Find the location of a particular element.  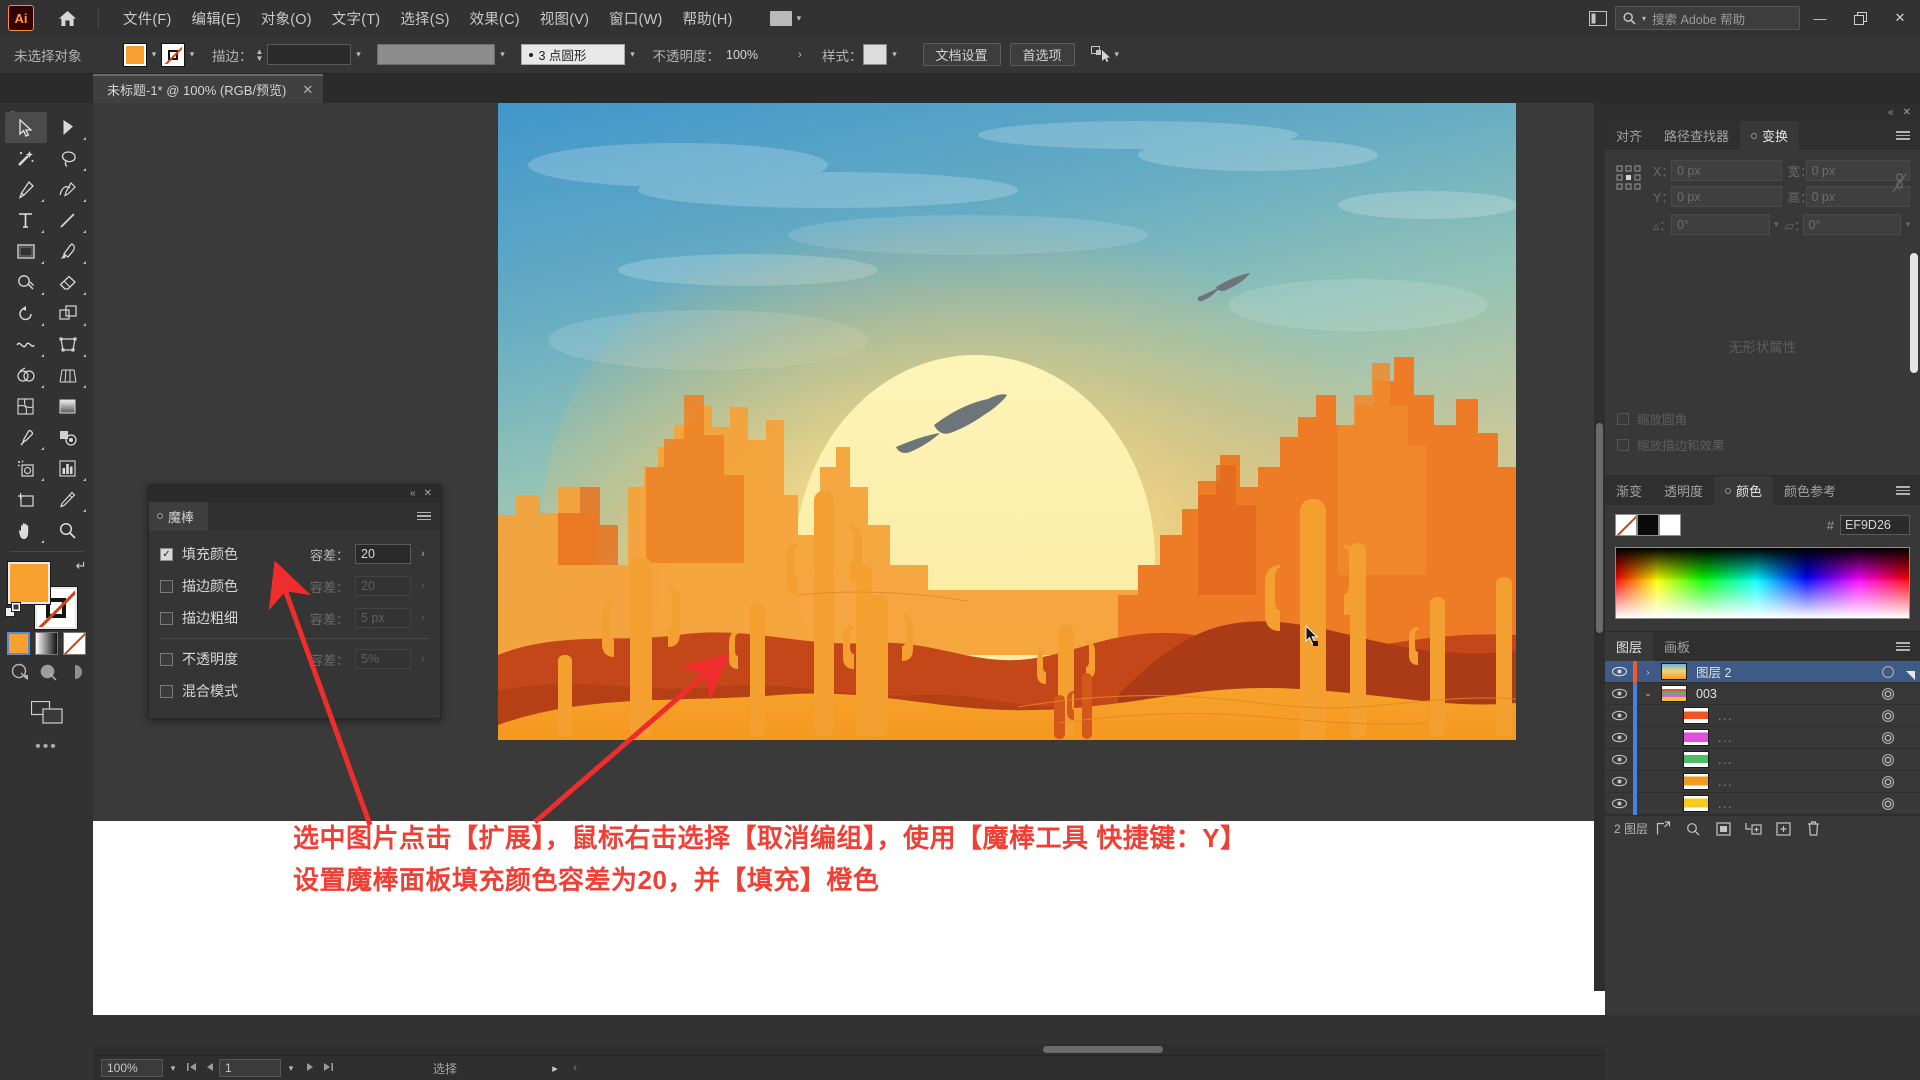

document-setup-button: 文档设置 is located at coordinates (961, 54).